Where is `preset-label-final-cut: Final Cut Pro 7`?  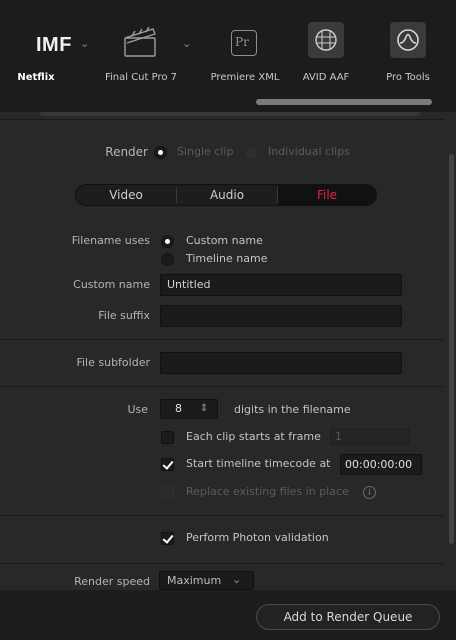
preset-label-final-cut: Final Cut Pro 7 is located at coordinates (141, 77).